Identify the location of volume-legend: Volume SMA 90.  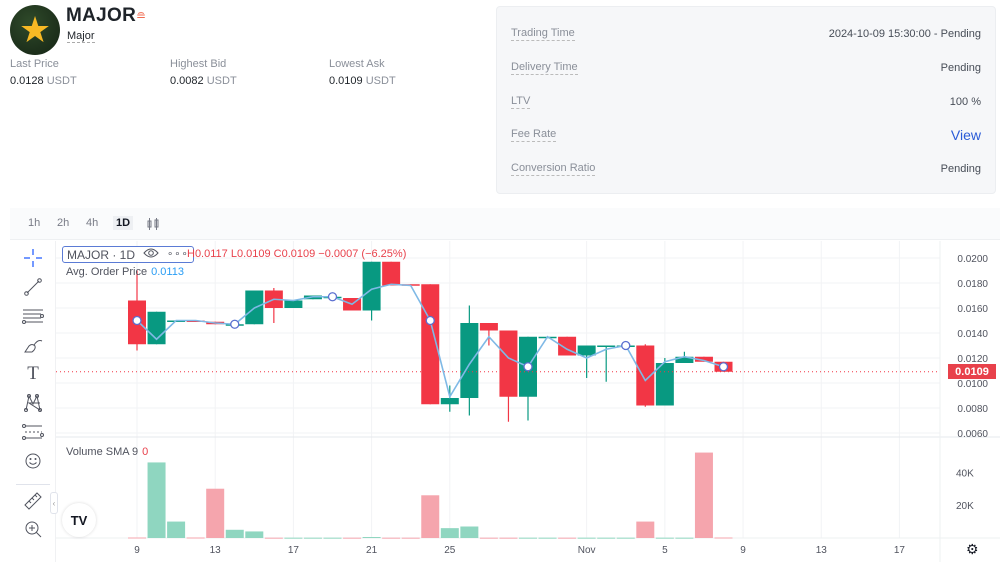
(107, 452).